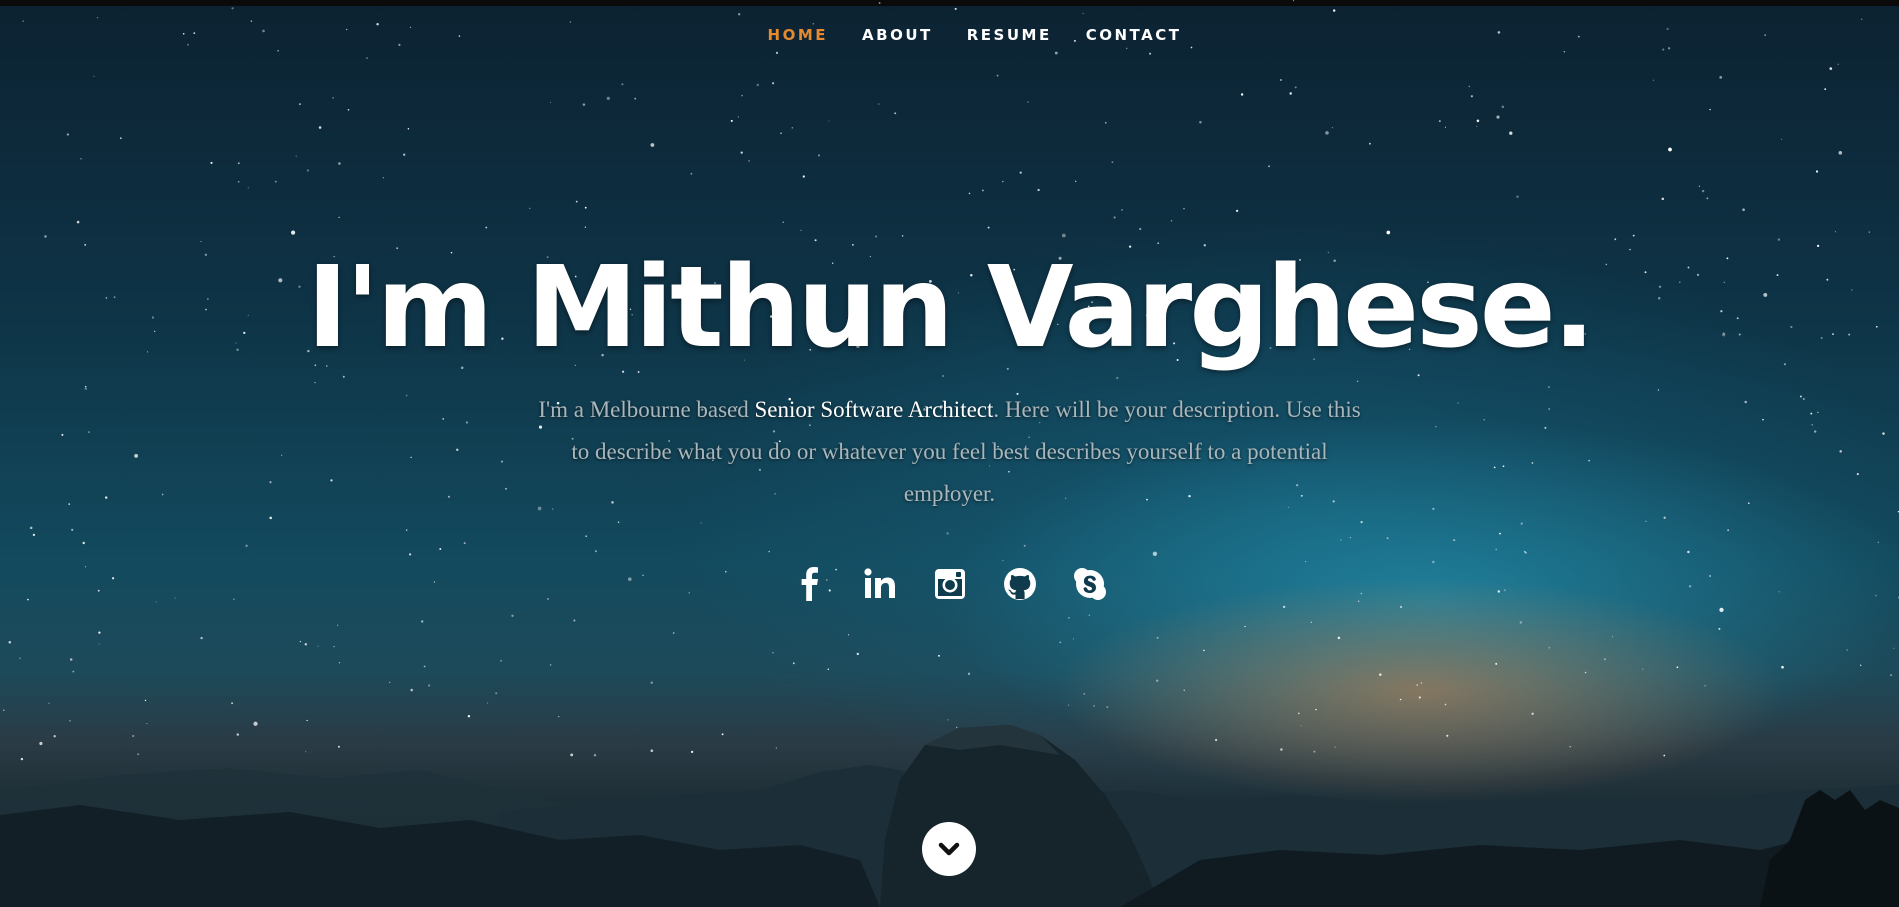  Describe the element at coordinates (1134, 35) in the screenshot. I see `nav-item-contact: CONTACT` at that location.